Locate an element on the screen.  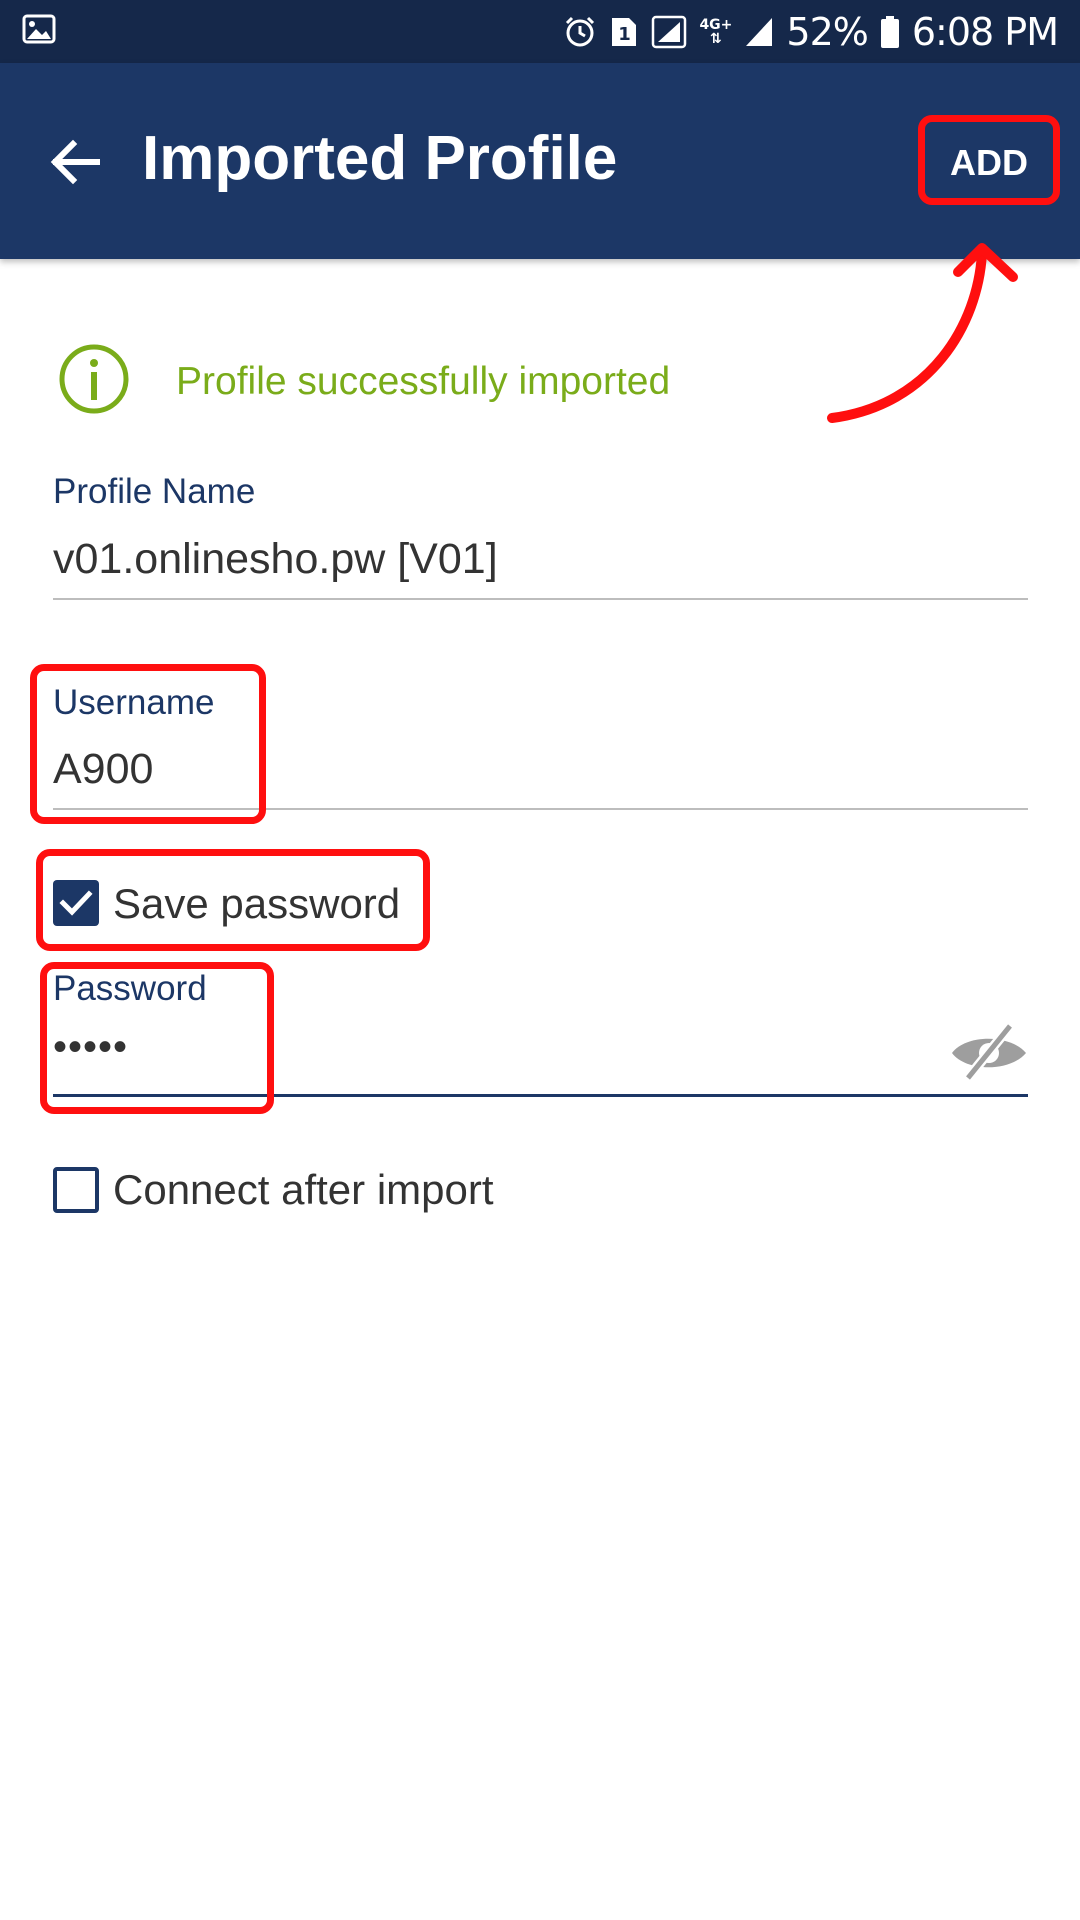
toggle-password-visibility-button is located at coordinates (989, 1052).